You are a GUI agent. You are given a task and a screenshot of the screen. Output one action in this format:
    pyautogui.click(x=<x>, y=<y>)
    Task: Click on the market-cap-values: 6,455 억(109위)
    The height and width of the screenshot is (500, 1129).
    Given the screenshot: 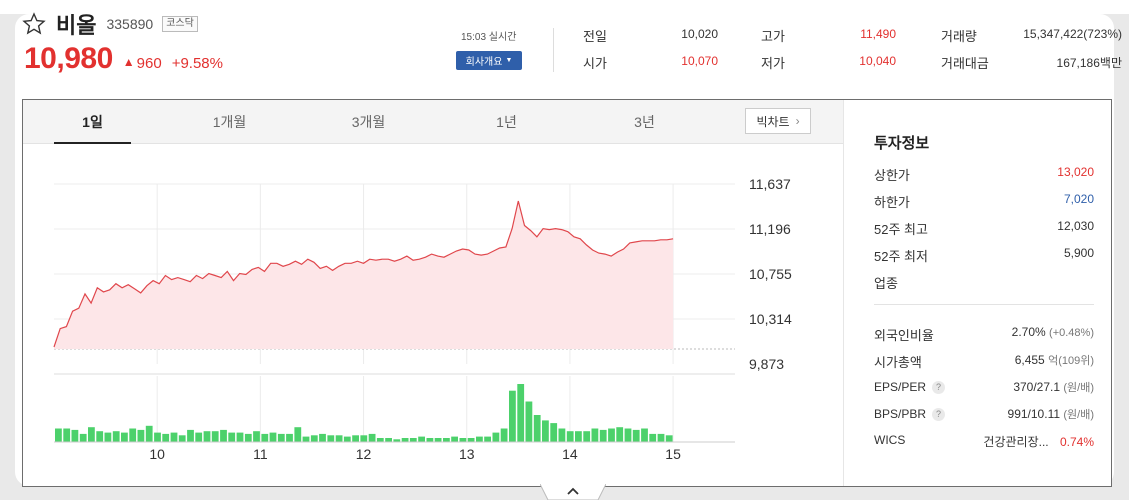 What is the action you would take?
    pyautogui.click(x=1054, y=361)
    